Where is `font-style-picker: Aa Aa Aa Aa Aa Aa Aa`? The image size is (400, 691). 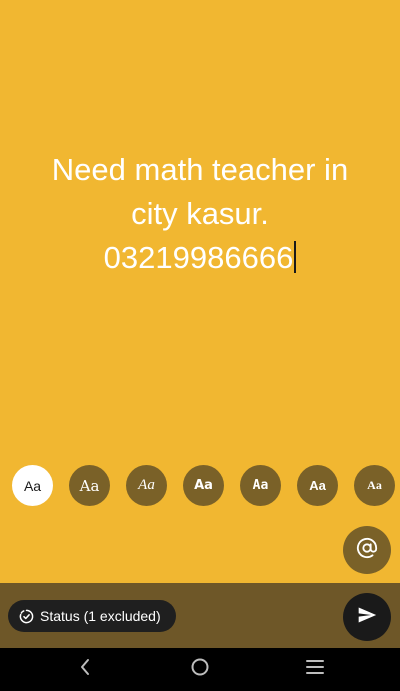 font-style-picker: Aa Aa Aa Aa Aa Aa Aa is located at coordinates (200, 486).